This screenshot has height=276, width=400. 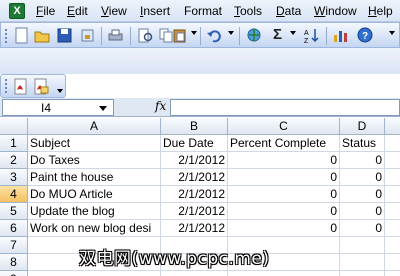 I want to click on autosum-icon: Σ, so click(x=277, y=34).